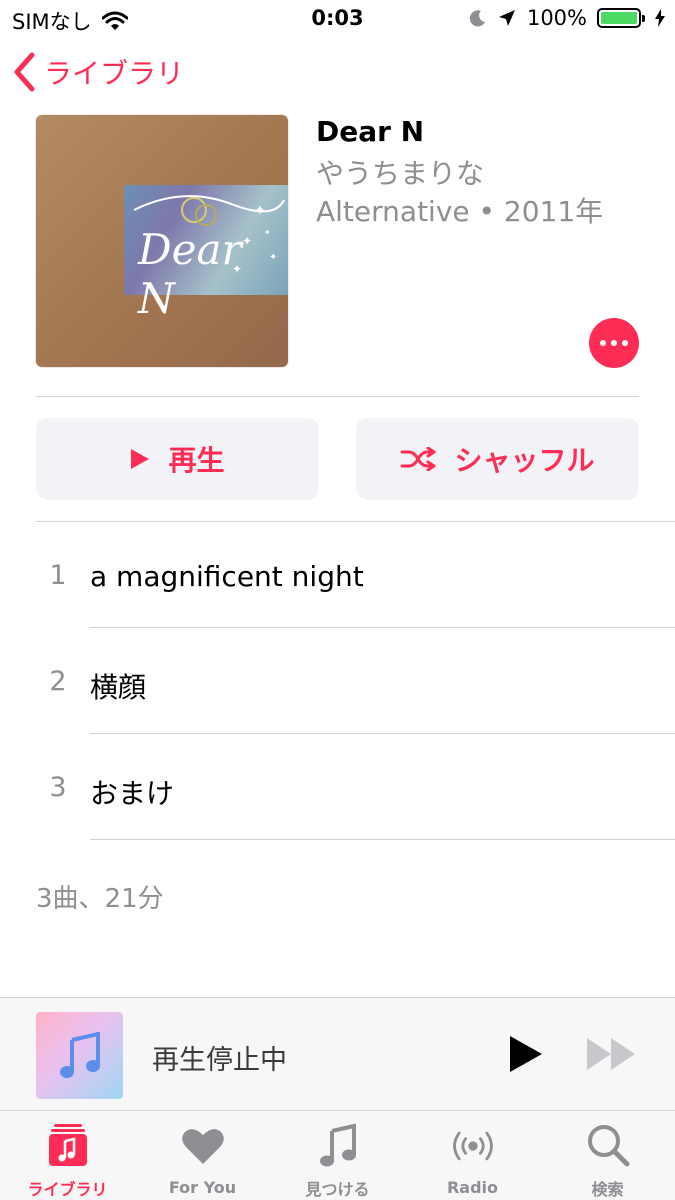 The width and height of the screenshot is (675, 1200). What do you see at coordinates (67, 1189) in the screenshot?
I see `tab-label: ライブラリ` at bounding box center [67, 1189].